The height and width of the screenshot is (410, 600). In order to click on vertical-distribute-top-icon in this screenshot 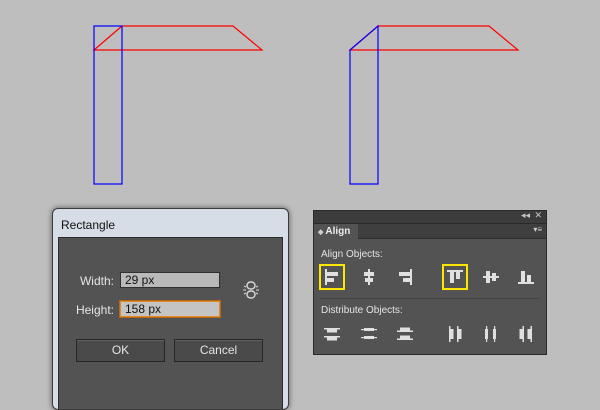, I will do `click(332, 334)`.